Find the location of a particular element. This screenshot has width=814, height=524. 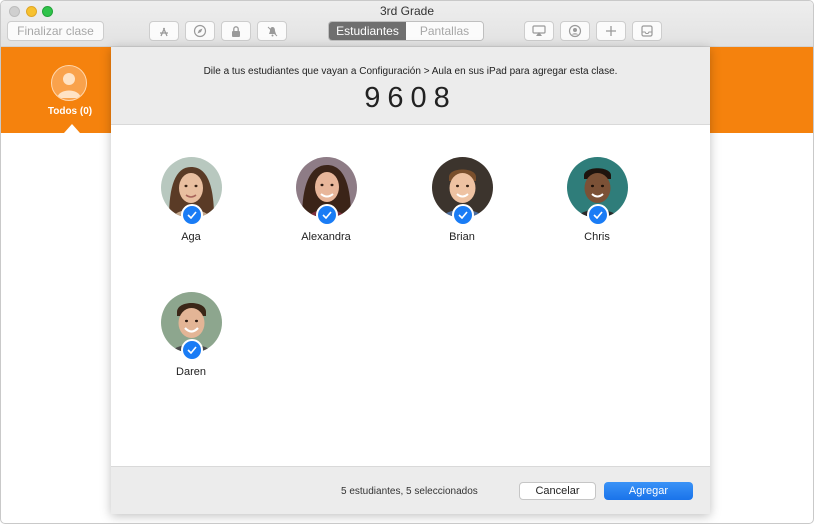

mute-bell-icon is located at coordinates (272, 31).